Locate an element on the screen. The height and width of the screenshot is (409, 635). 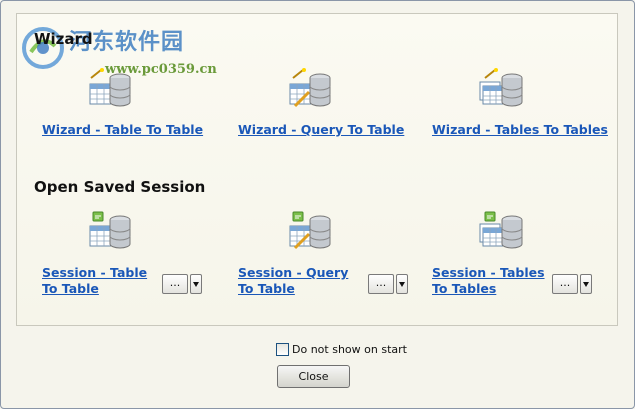
session-query-db-icon is located at coordinates (310, 231).